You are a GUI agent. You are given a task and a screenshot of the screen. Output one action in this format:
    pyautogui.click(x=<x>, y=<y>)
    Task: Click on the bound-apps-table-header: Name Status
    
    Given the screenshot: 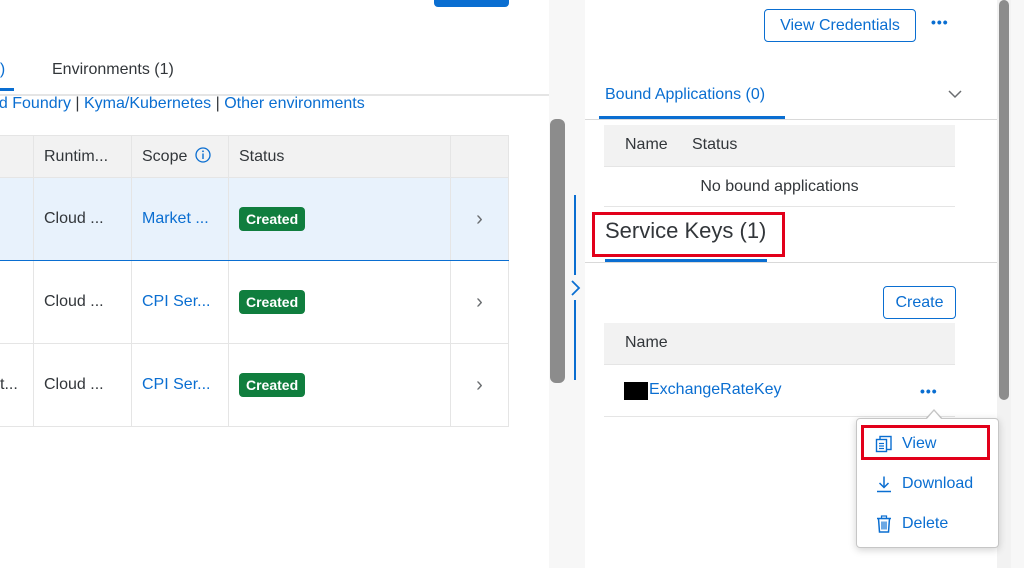 What is the action you would take?
    pyautogui.click(x=779, y=146)
    